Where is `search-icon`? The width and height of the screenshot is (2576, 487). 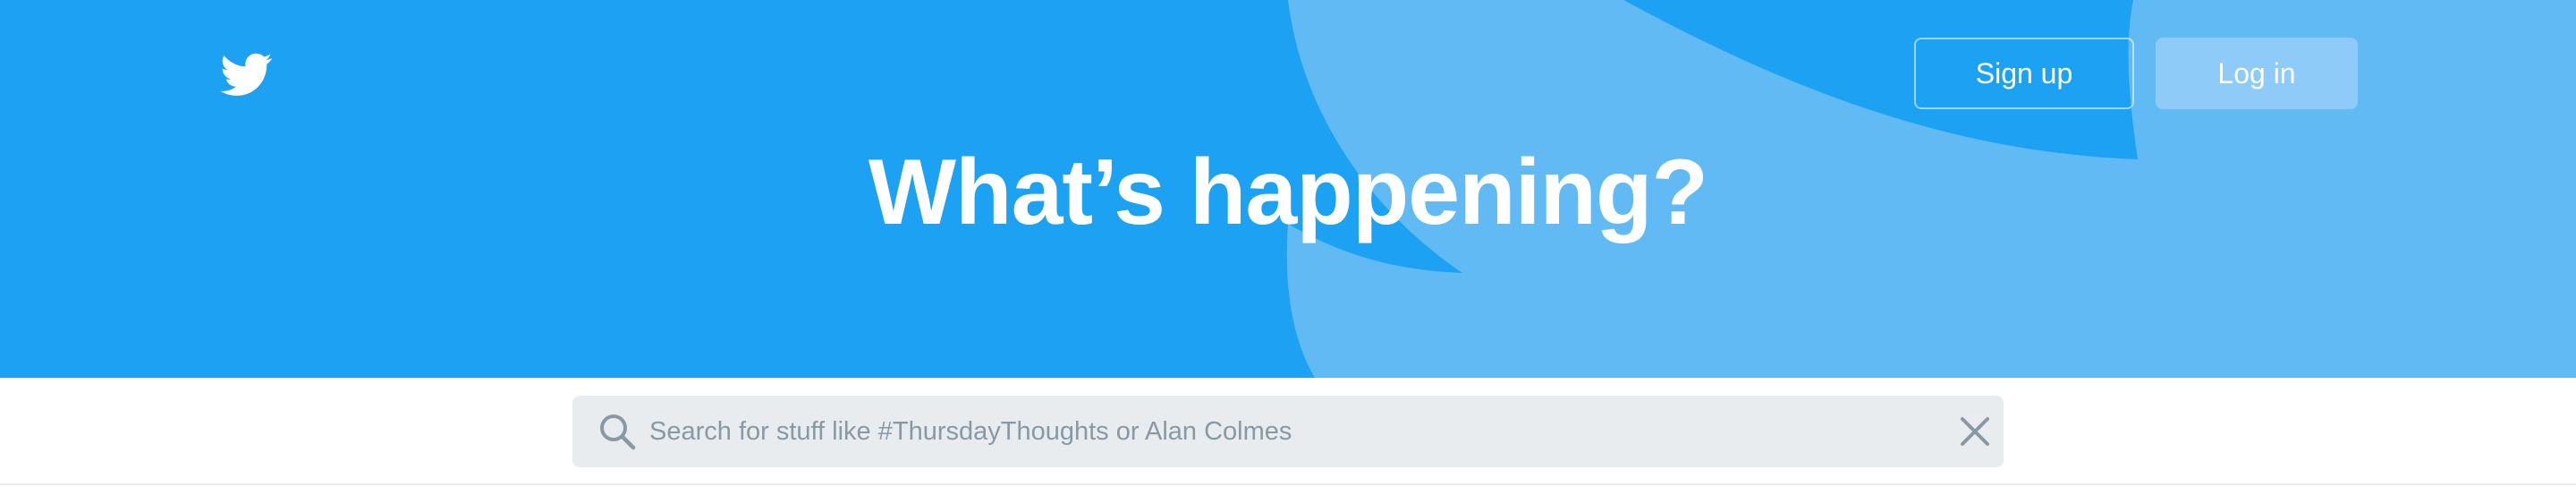 search-icon is located at coordinates (617, 431).